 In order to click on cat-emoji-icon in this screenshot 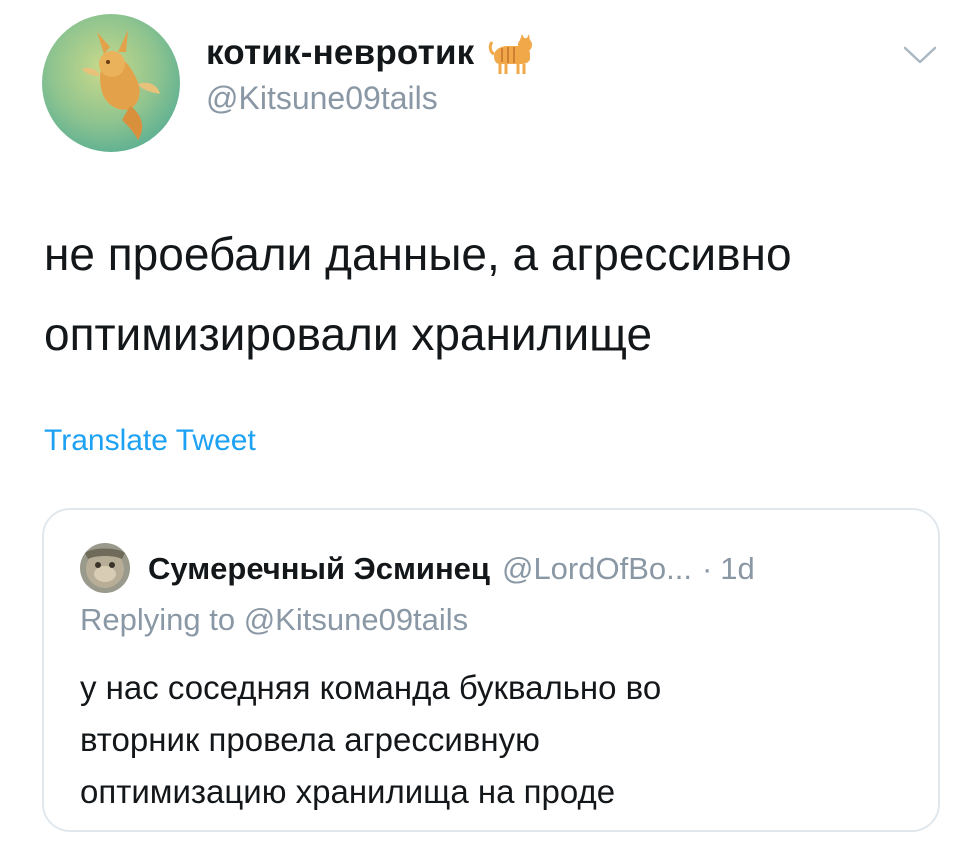, I will do `click(511, 54)`.